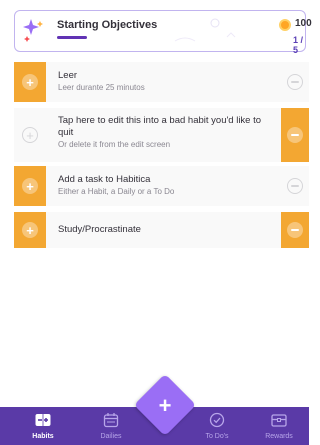 Image resolution: width=320 pixels, height=445 pixels. Describe the element at coordinates (285, 25) in the screenshot. I see `gold-coin-icon` at that location.